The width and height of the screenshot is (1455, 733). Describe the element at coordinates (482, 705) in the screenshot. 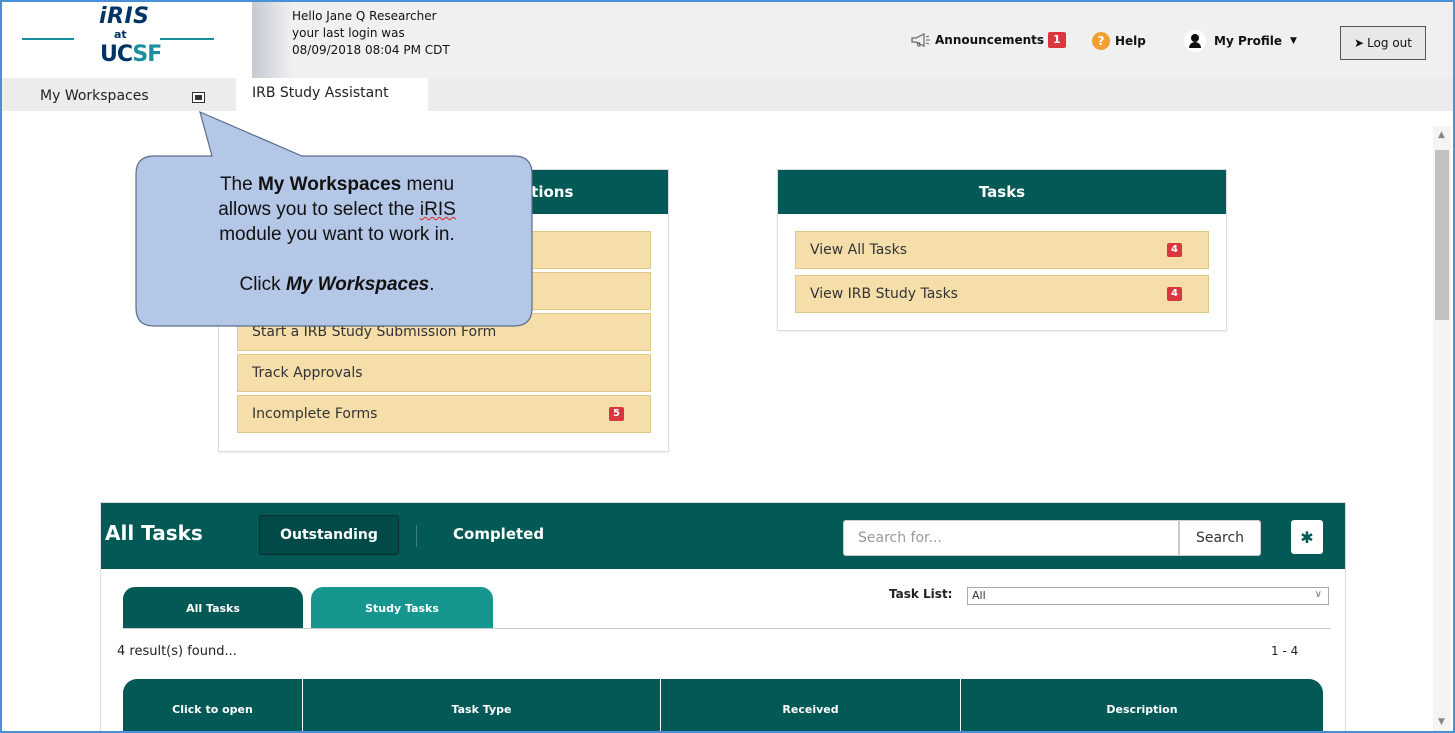

I see `column-task-type: Task Type` at that location.